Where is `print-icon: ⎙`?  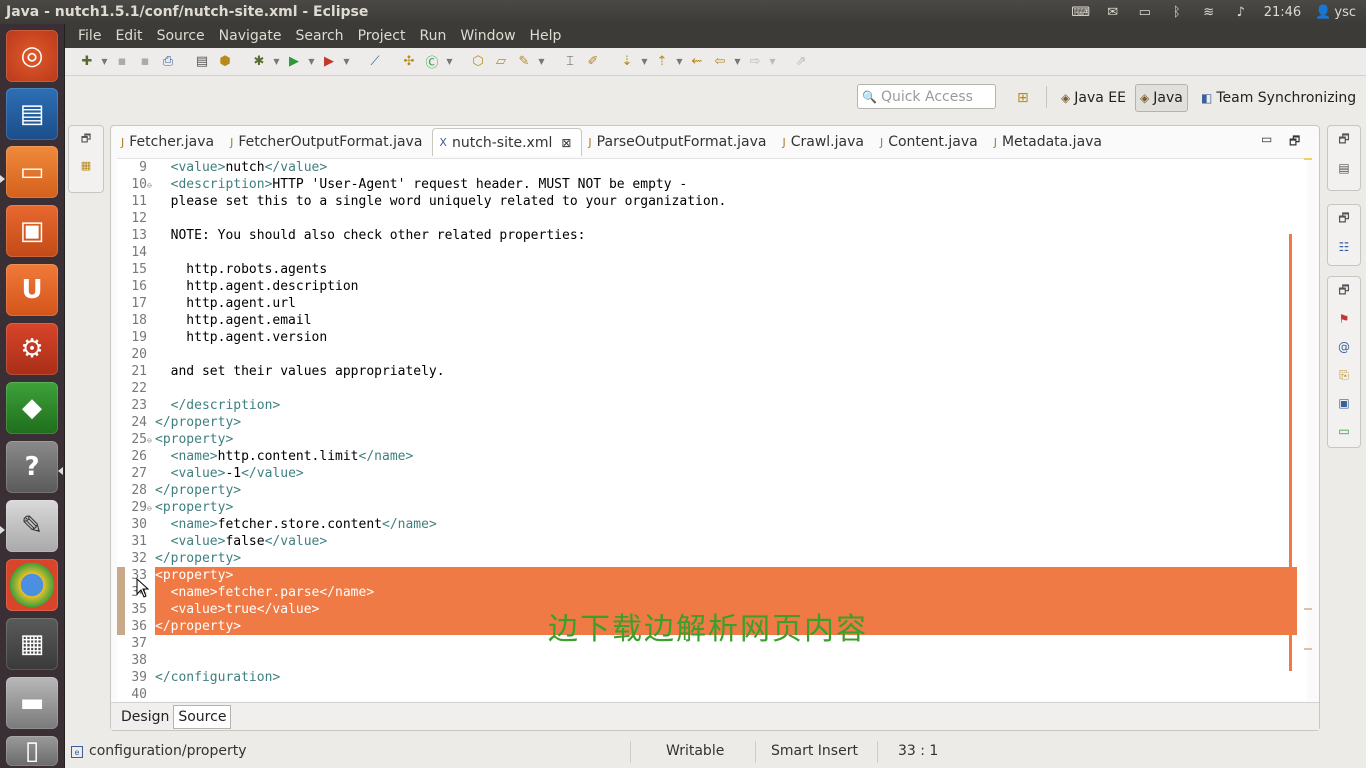 print-icon: ⎙ is located at coordinates (168, 62).